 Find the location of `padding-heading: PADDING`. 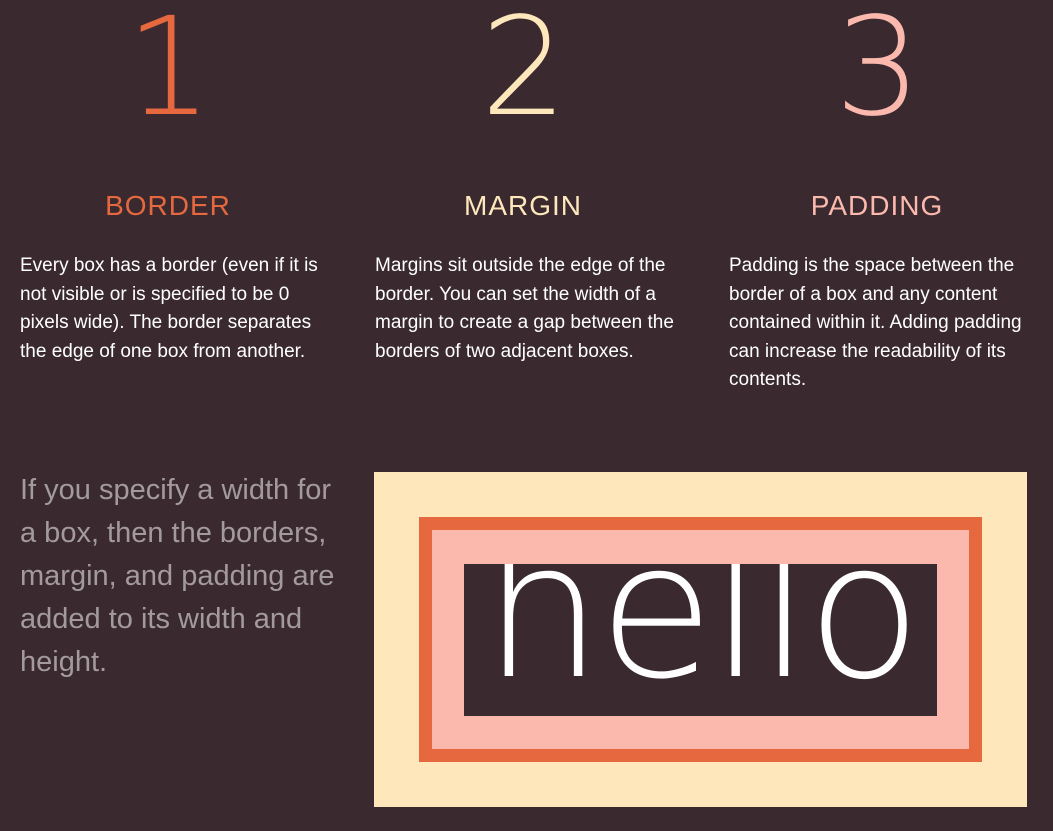

padding-heading: PADDING is located at coordinates (877, 205).